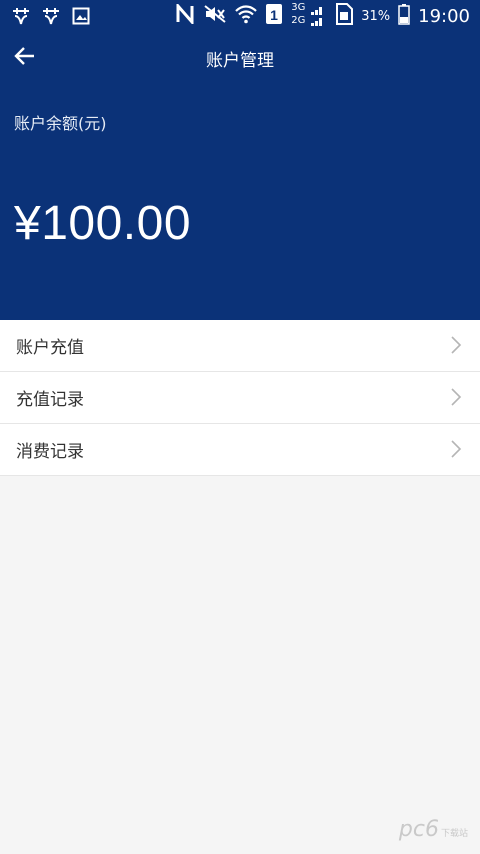  I want to click on menu-item-label: 消费记录, so click(50, 452).